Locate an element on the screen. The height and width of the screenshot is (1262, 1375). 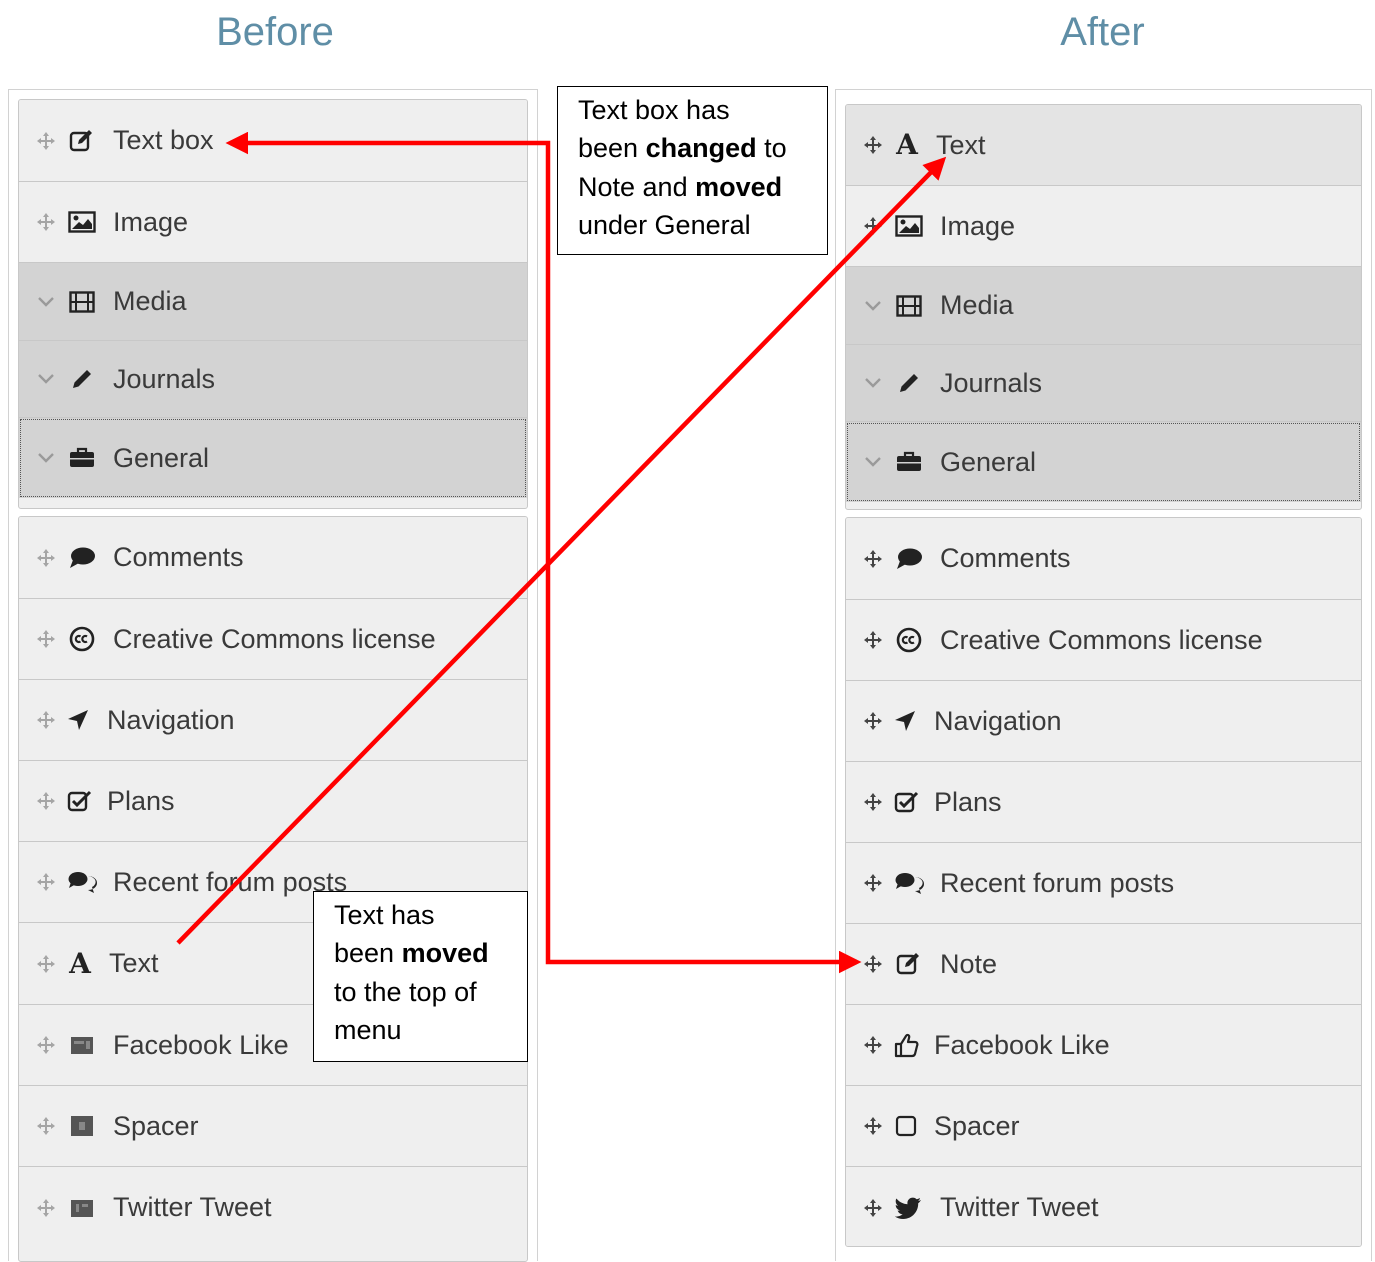
after-item-facebook-like: Facebook Like is located at coordinates (1103, 1045).